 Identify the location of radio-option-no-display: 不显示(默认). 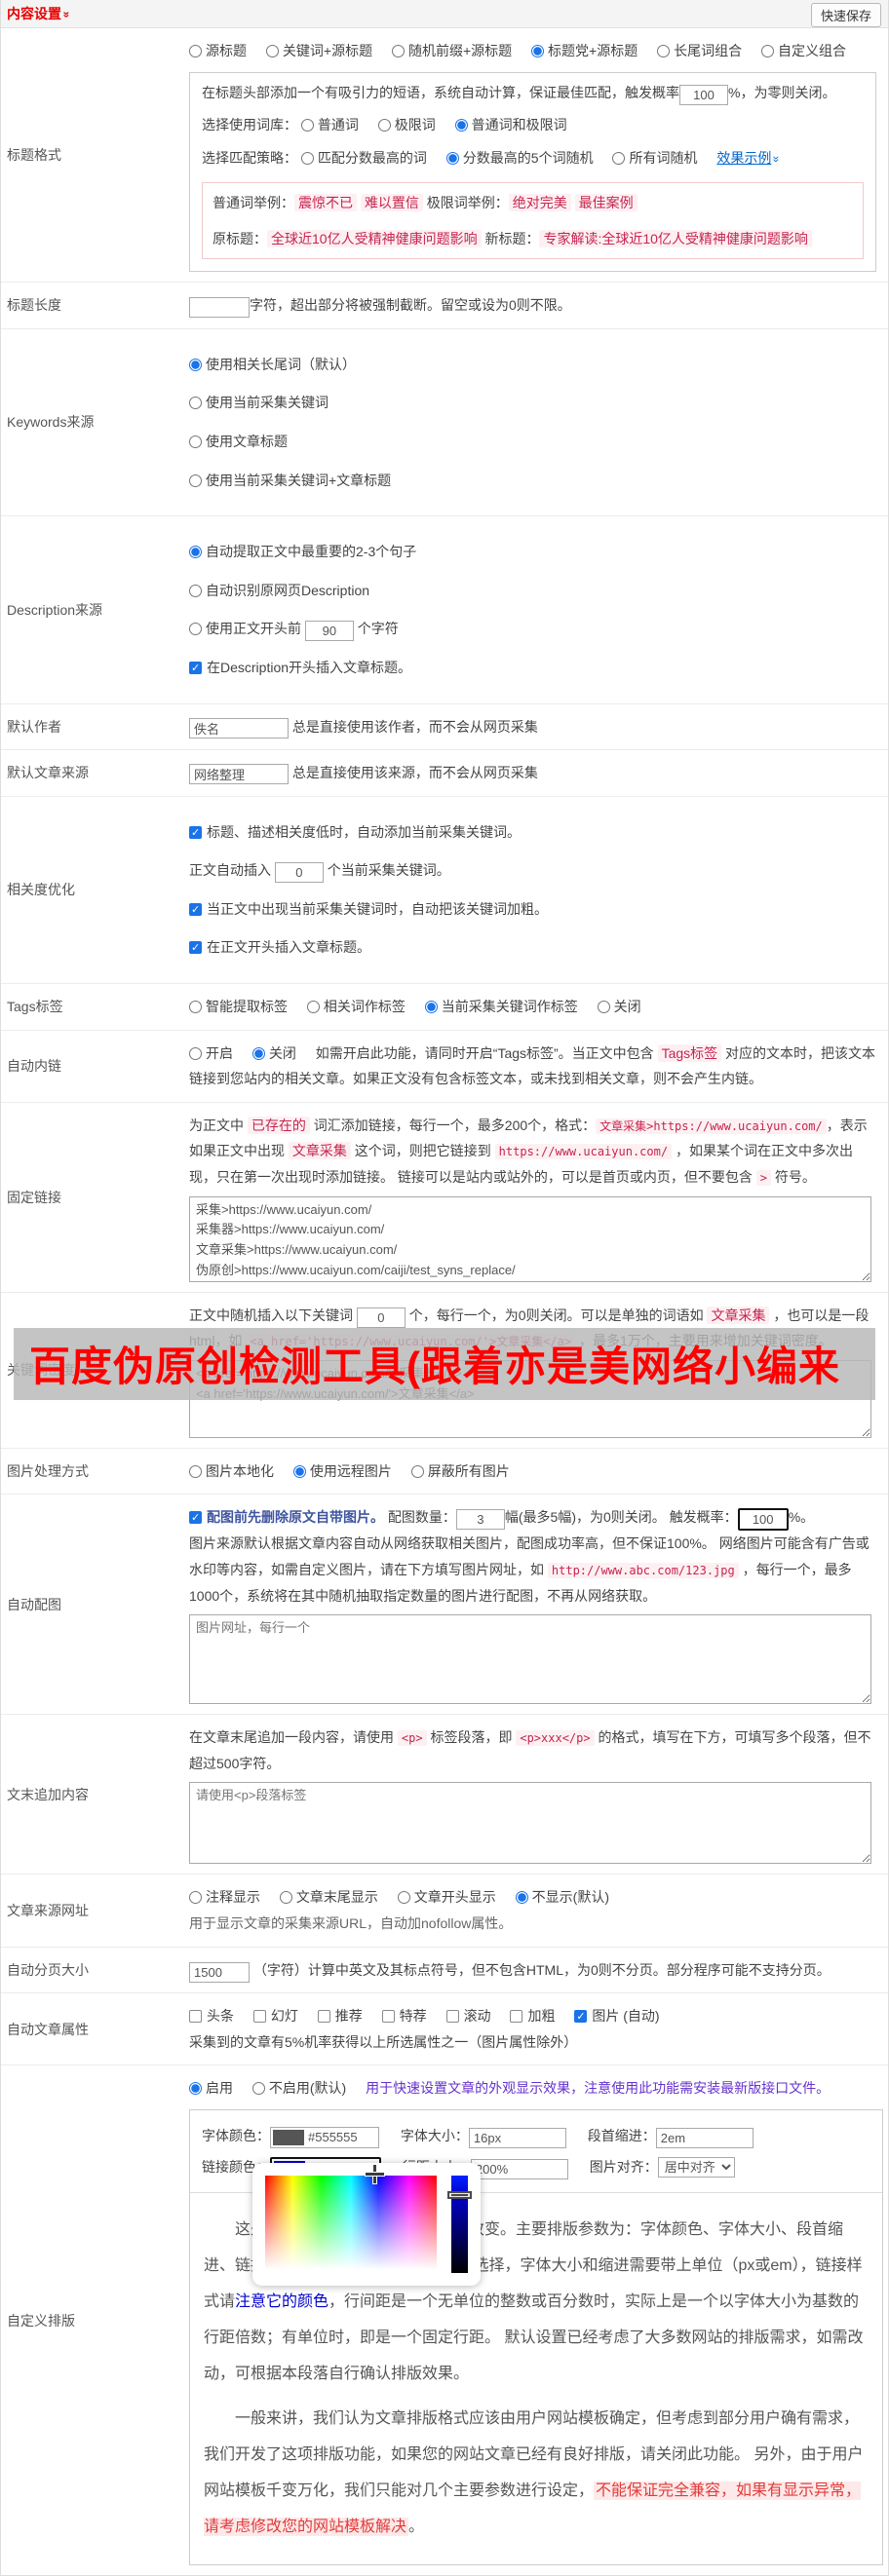
(562, 1897).